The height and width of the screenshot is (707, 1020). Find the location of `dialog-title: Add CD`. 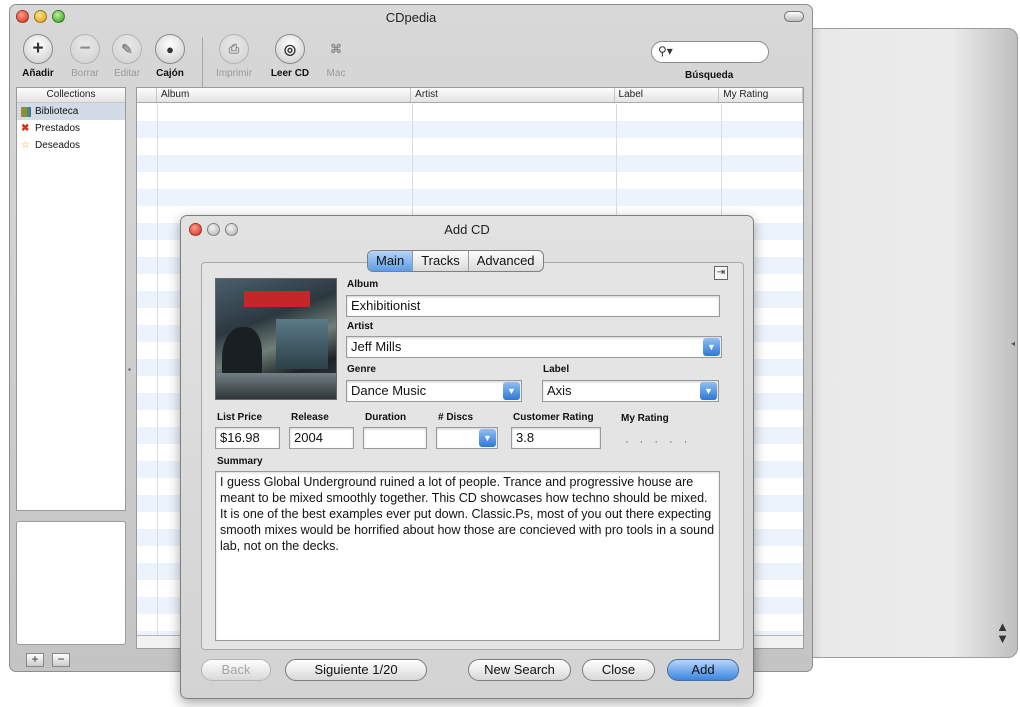

dialog-title: Add CD is located at coordinates (467, 229).